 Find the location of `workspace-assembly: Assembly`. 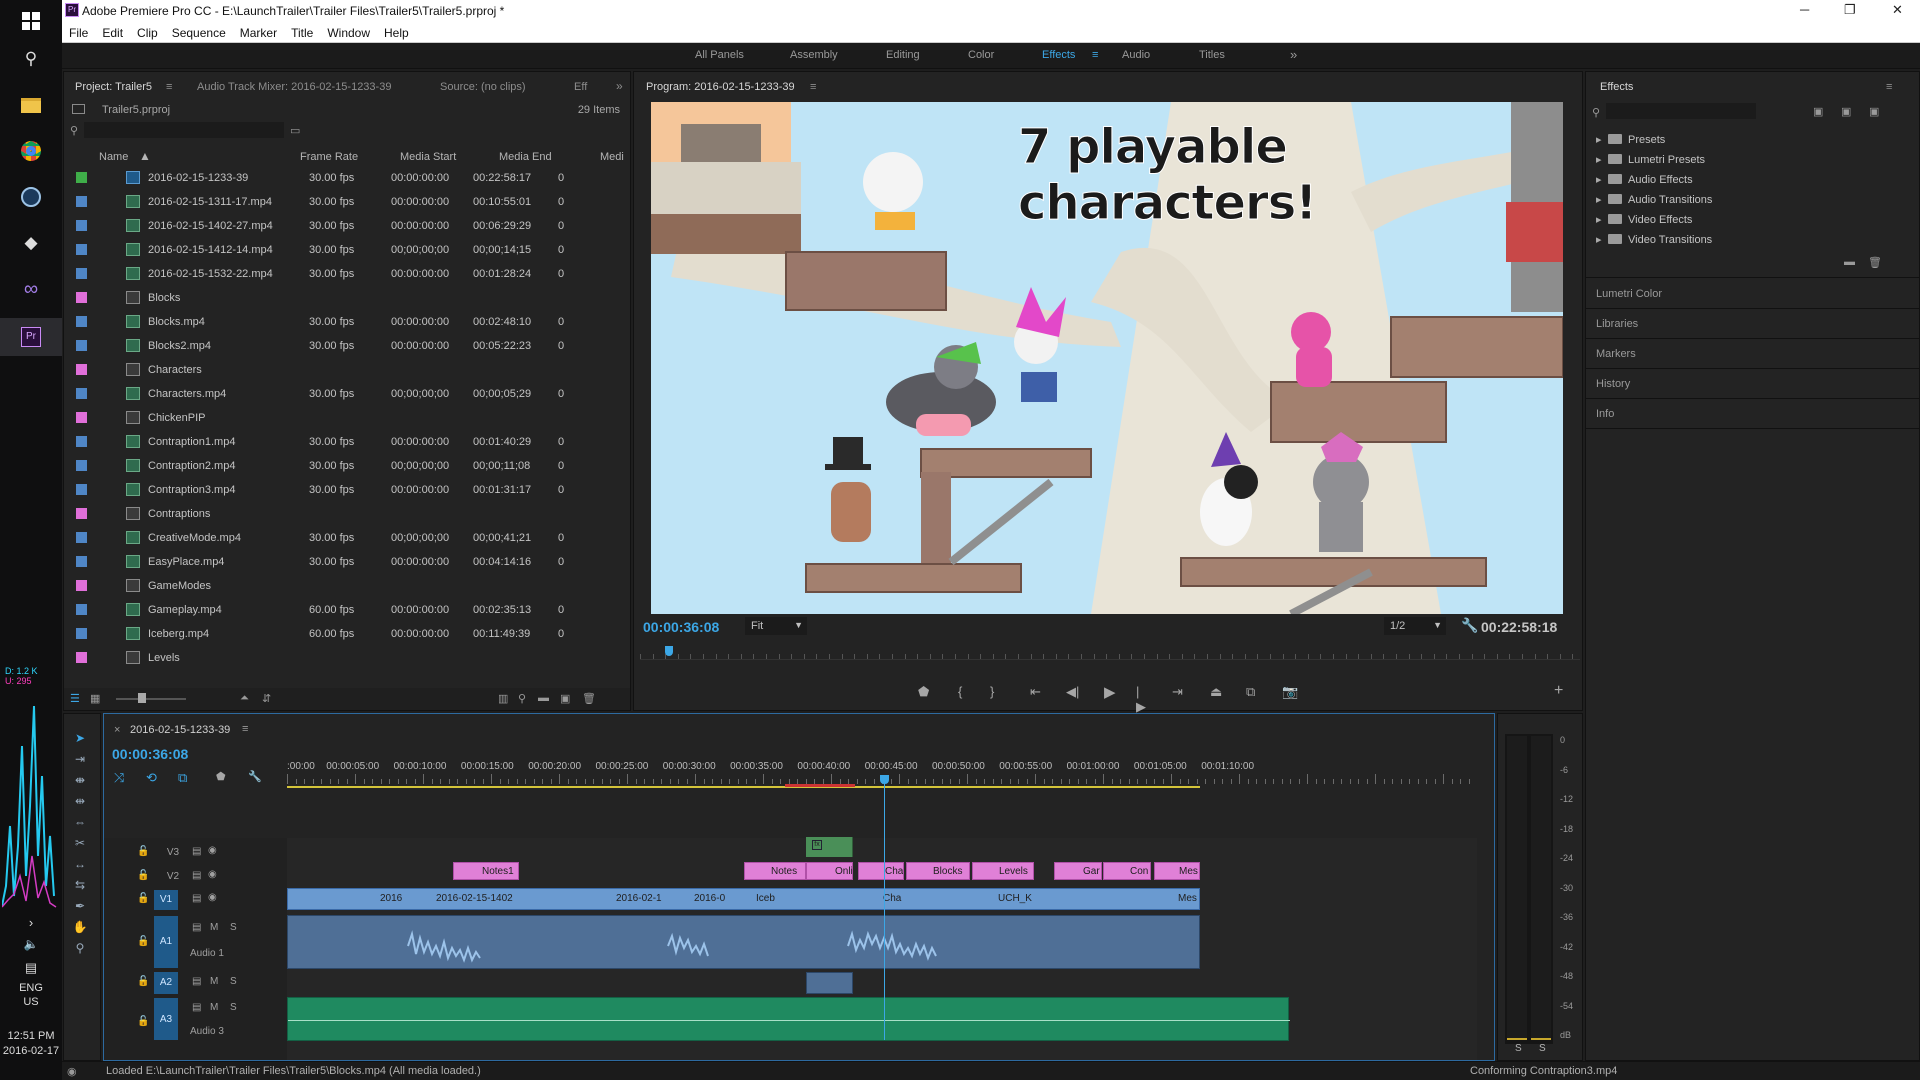

workspace-assembly: Assembly is located at coordinates (814, 55).